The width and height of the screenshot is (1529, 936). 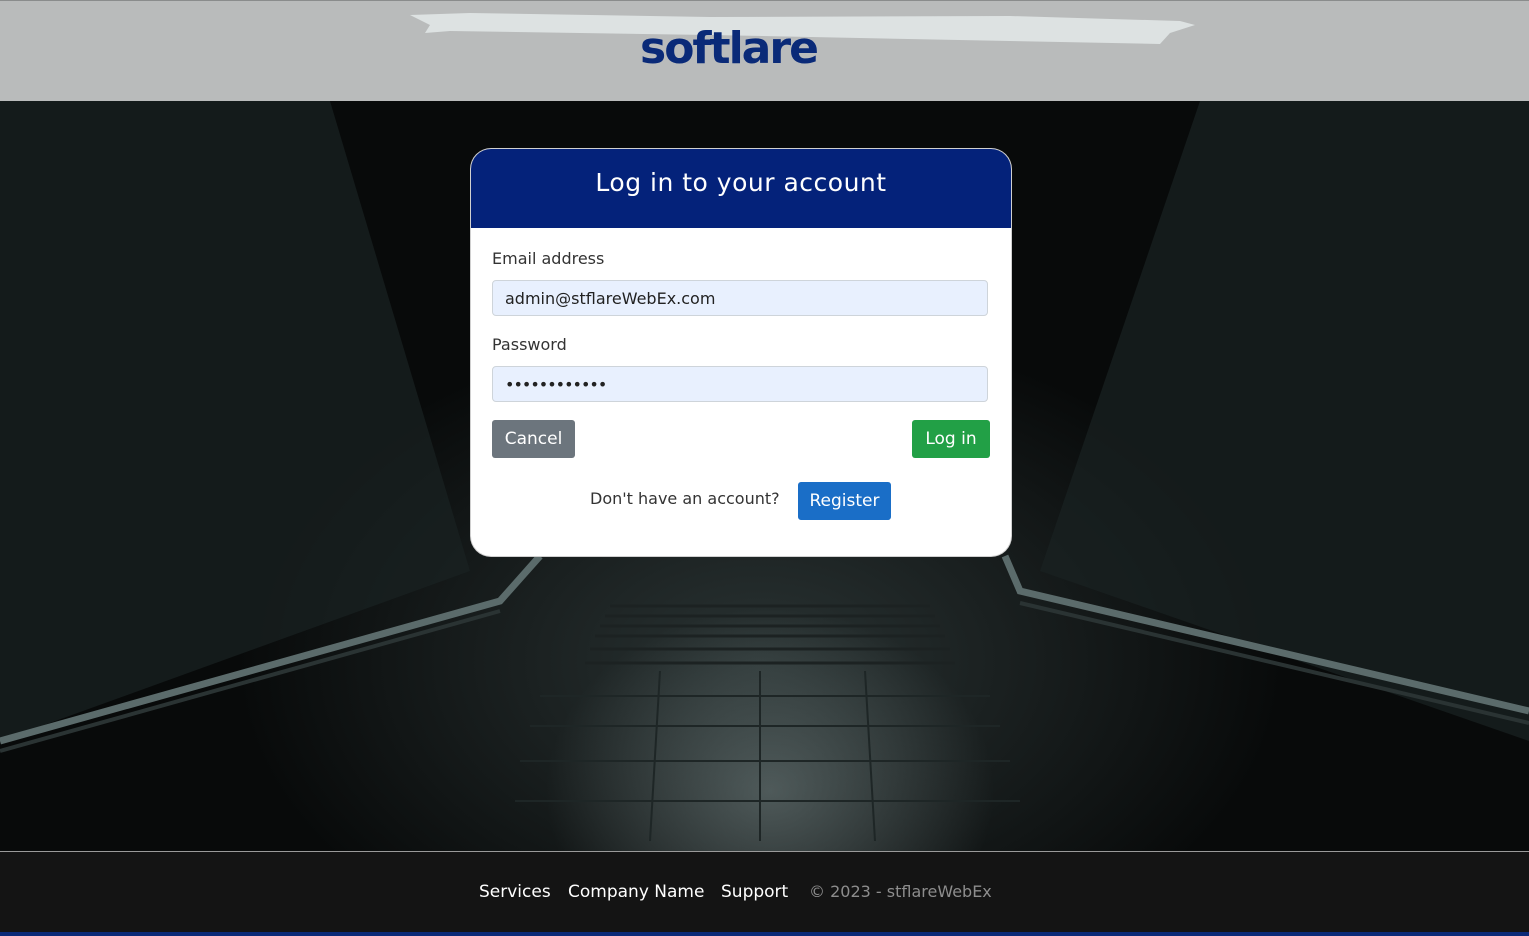 What do you see at coordinates (729, 49) in the screenshot?
I see `softlare-logo: softlare` at bounding box center [729, 49].